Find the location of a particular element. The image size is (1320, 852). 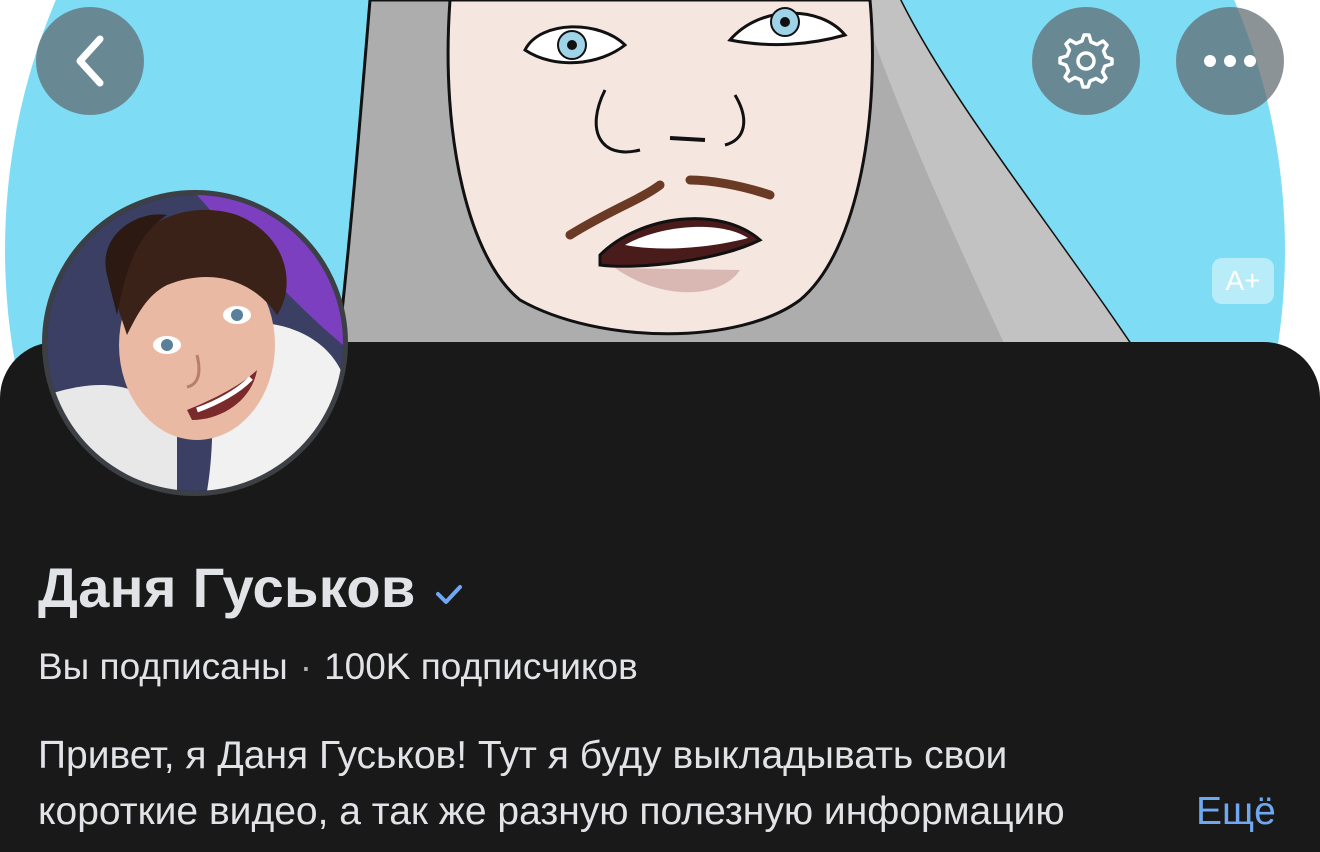

avatar is located at coordinates (195, 343).